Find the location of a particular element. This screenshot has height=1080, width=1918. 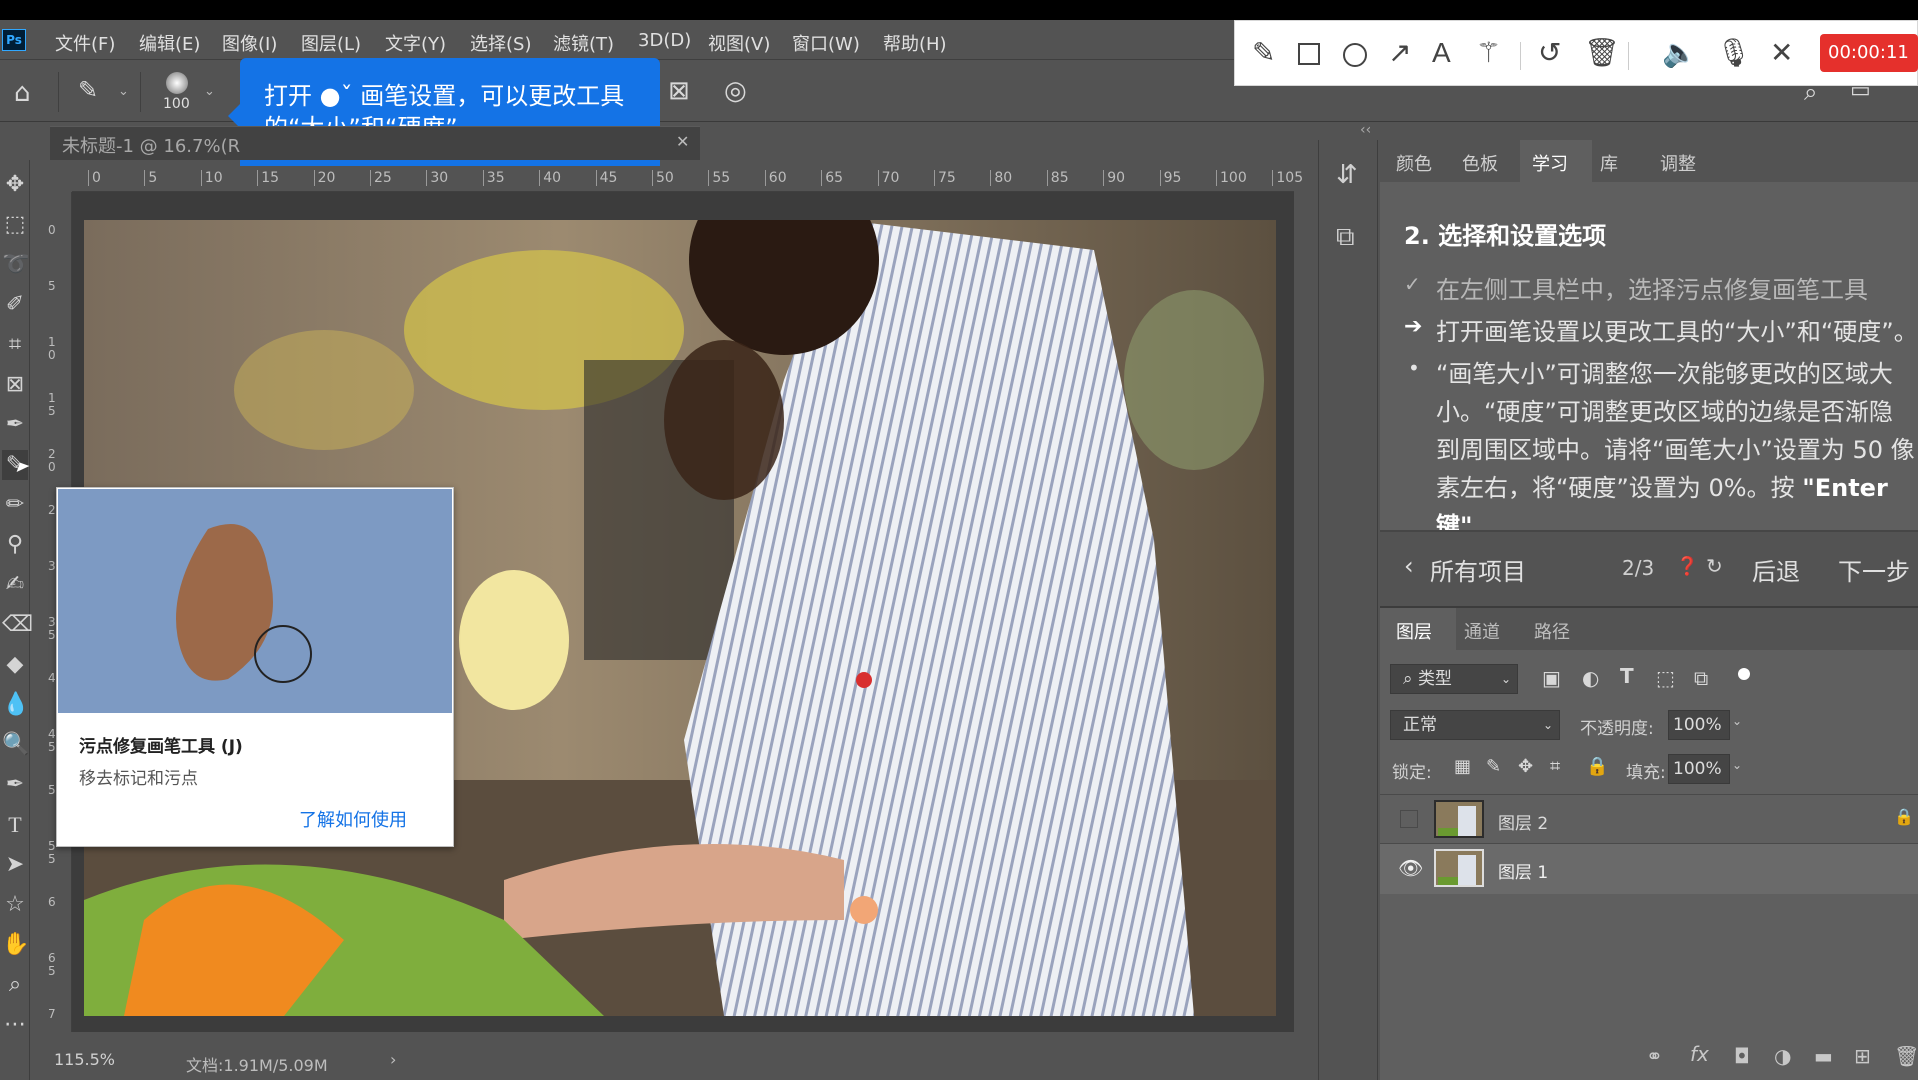

eyedropper-tool-icon: ✒ is located at coordinates (15, 425).